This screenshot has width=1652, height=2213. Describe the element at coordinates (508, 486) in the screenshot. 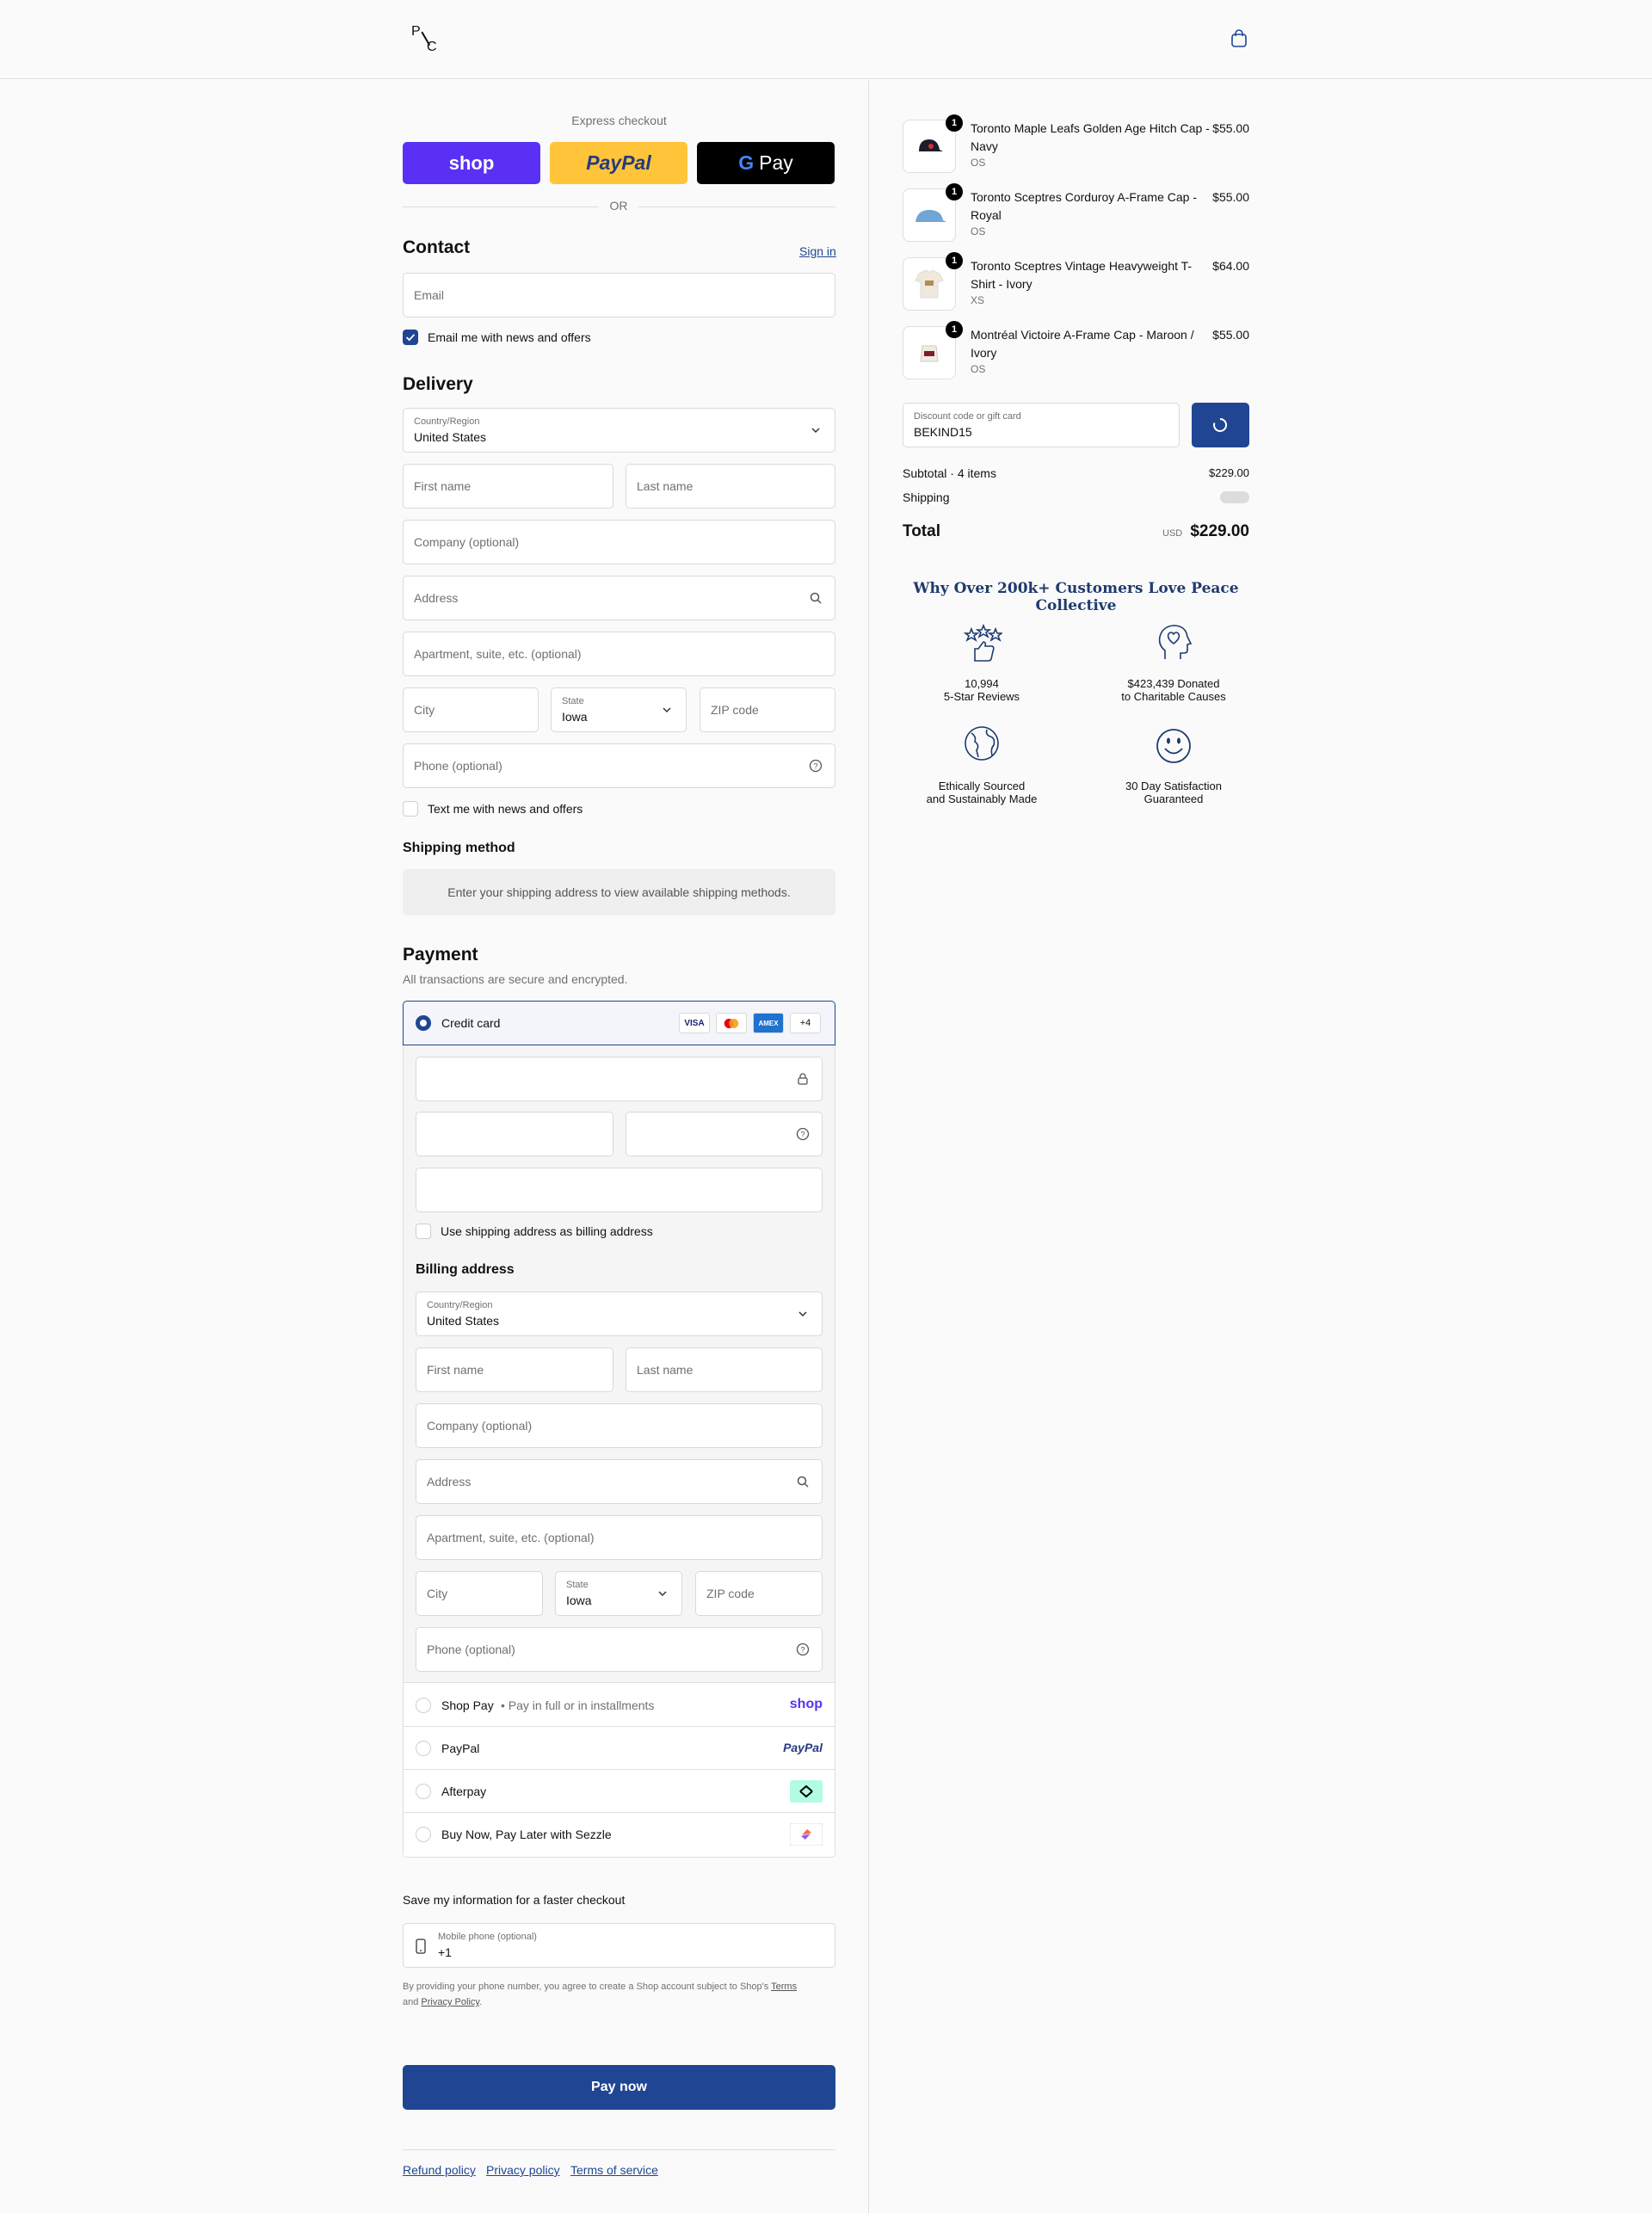

I see `first-name-field: First name` at that location.